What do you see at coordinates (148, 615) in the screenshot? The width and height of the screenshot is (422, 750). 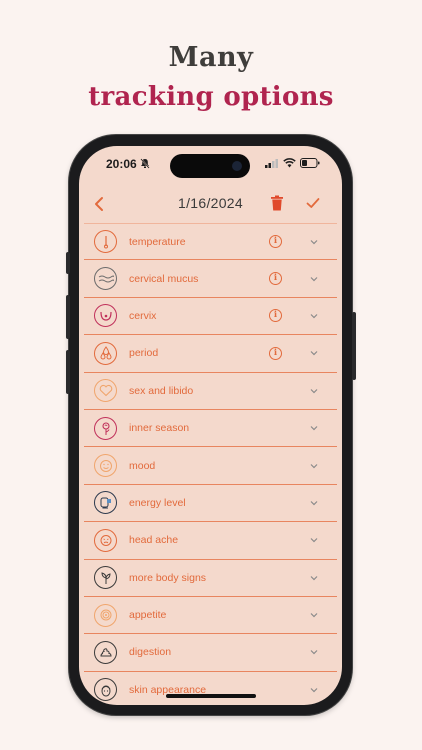 I see `list-item-label: appetite` at bounding box center [148, 615].